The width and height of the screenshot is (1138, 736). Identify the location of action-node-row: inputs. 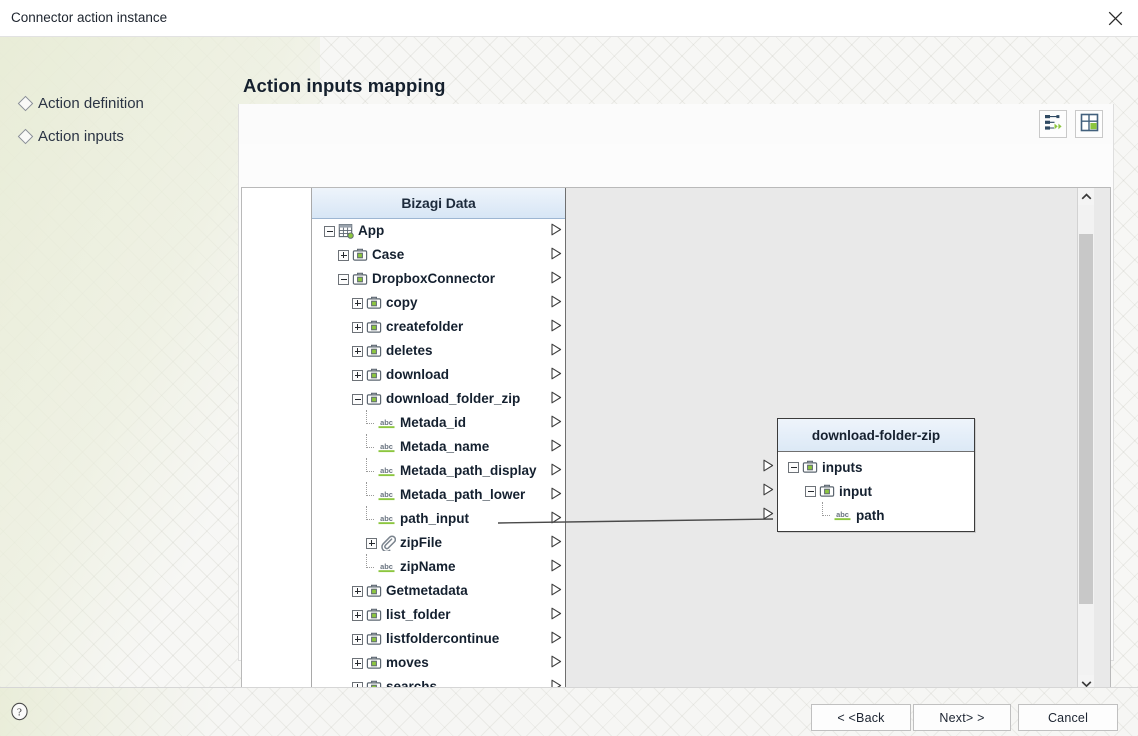
(868, 467).